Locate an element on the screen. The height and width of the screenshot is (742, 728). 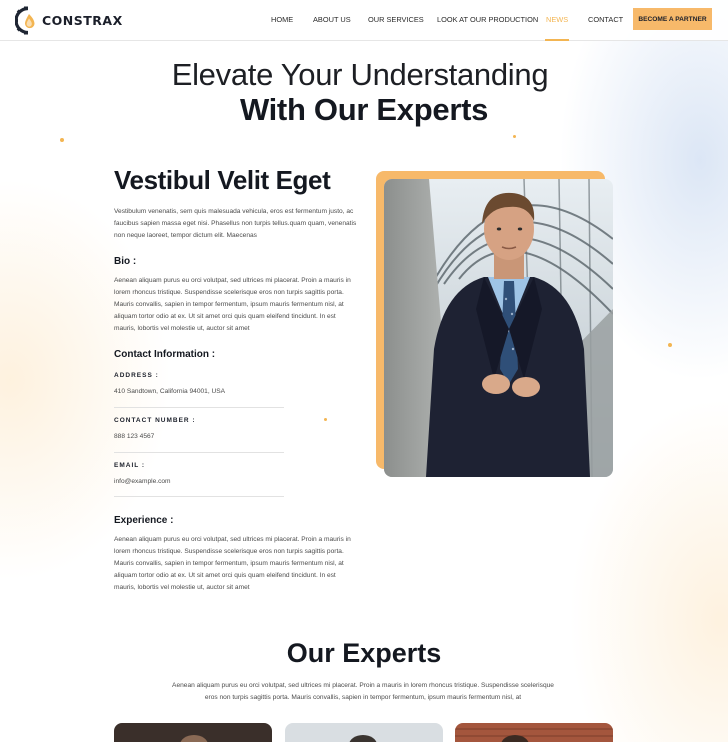
contact-heading: Contact Information : is located at coordinates (165, 354).